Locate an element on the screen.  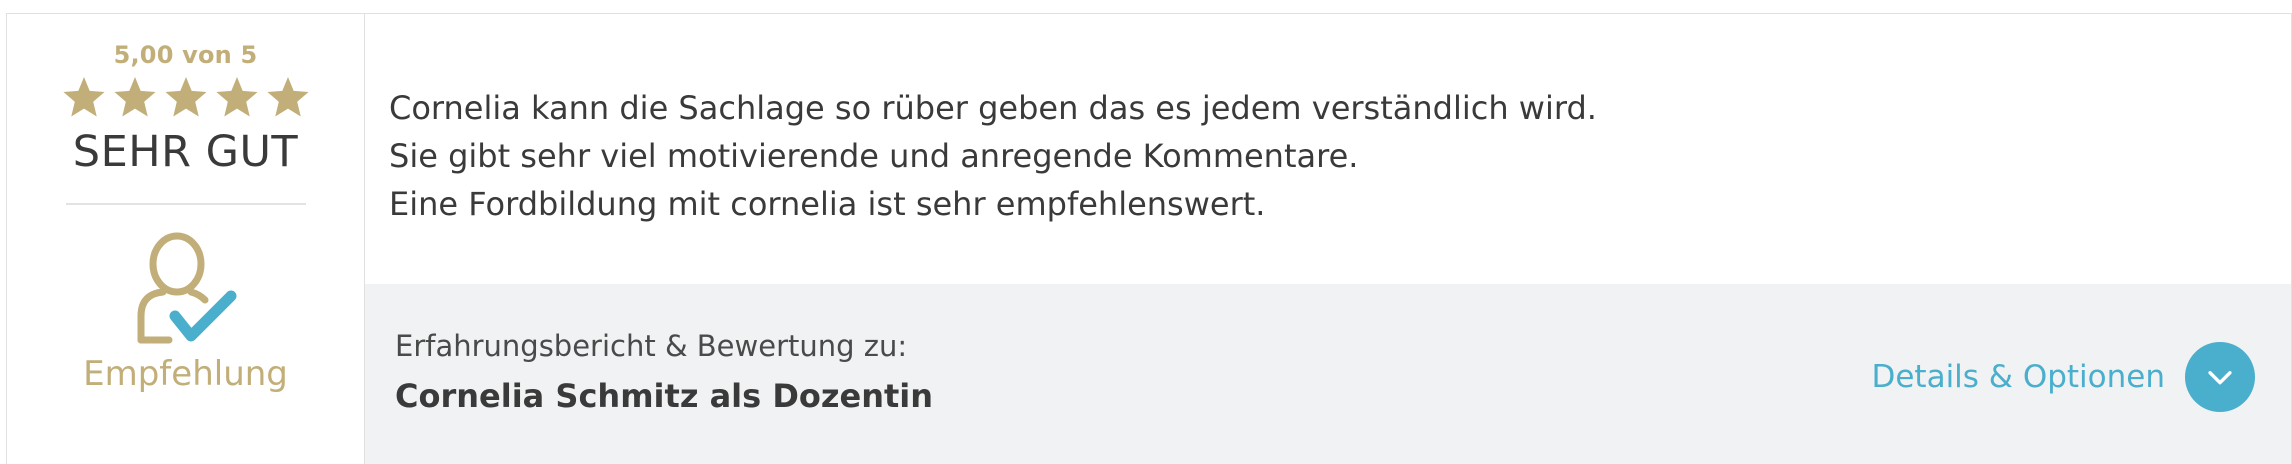
details-expand-button is located at coordinates (2220, 377).